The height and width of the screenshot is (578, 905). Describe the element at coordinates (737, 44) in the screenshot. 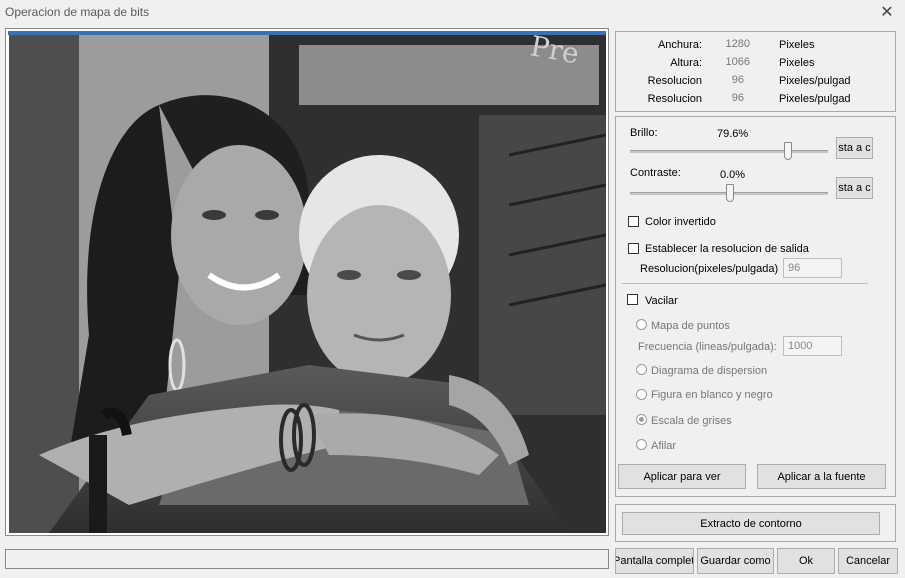

I see `width-value: 1280` at that location.